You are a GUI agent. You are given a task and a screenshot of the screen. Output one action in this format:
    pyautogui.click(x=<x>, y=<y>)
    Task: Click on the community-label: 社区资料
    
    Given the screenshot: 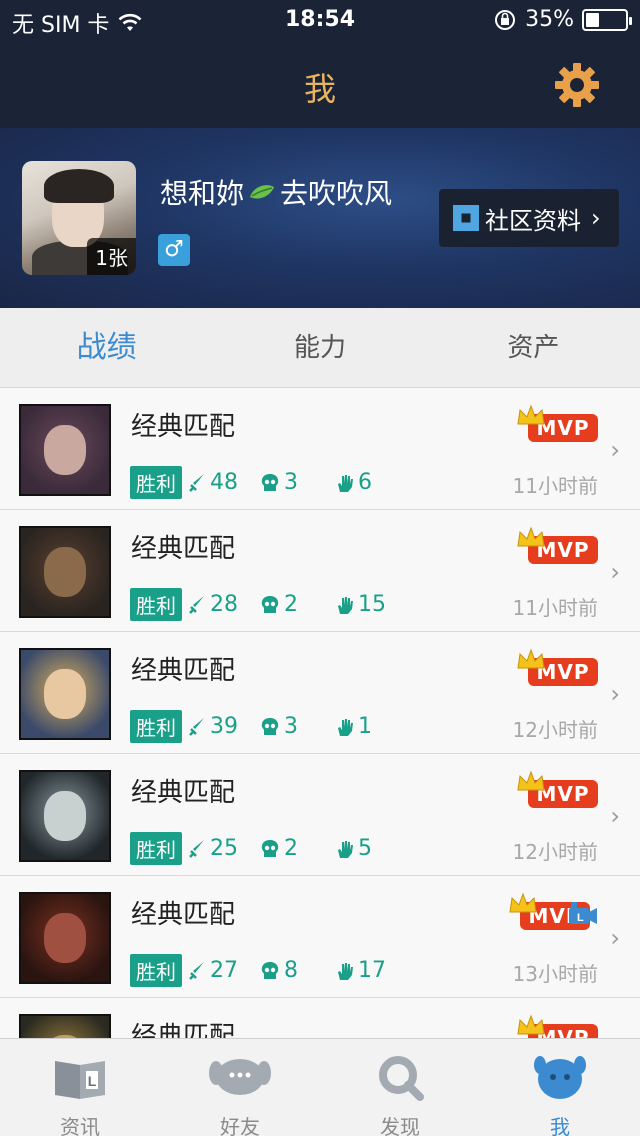 What is the action you would take?
    pyautogui.click(x=533, y=220)
    